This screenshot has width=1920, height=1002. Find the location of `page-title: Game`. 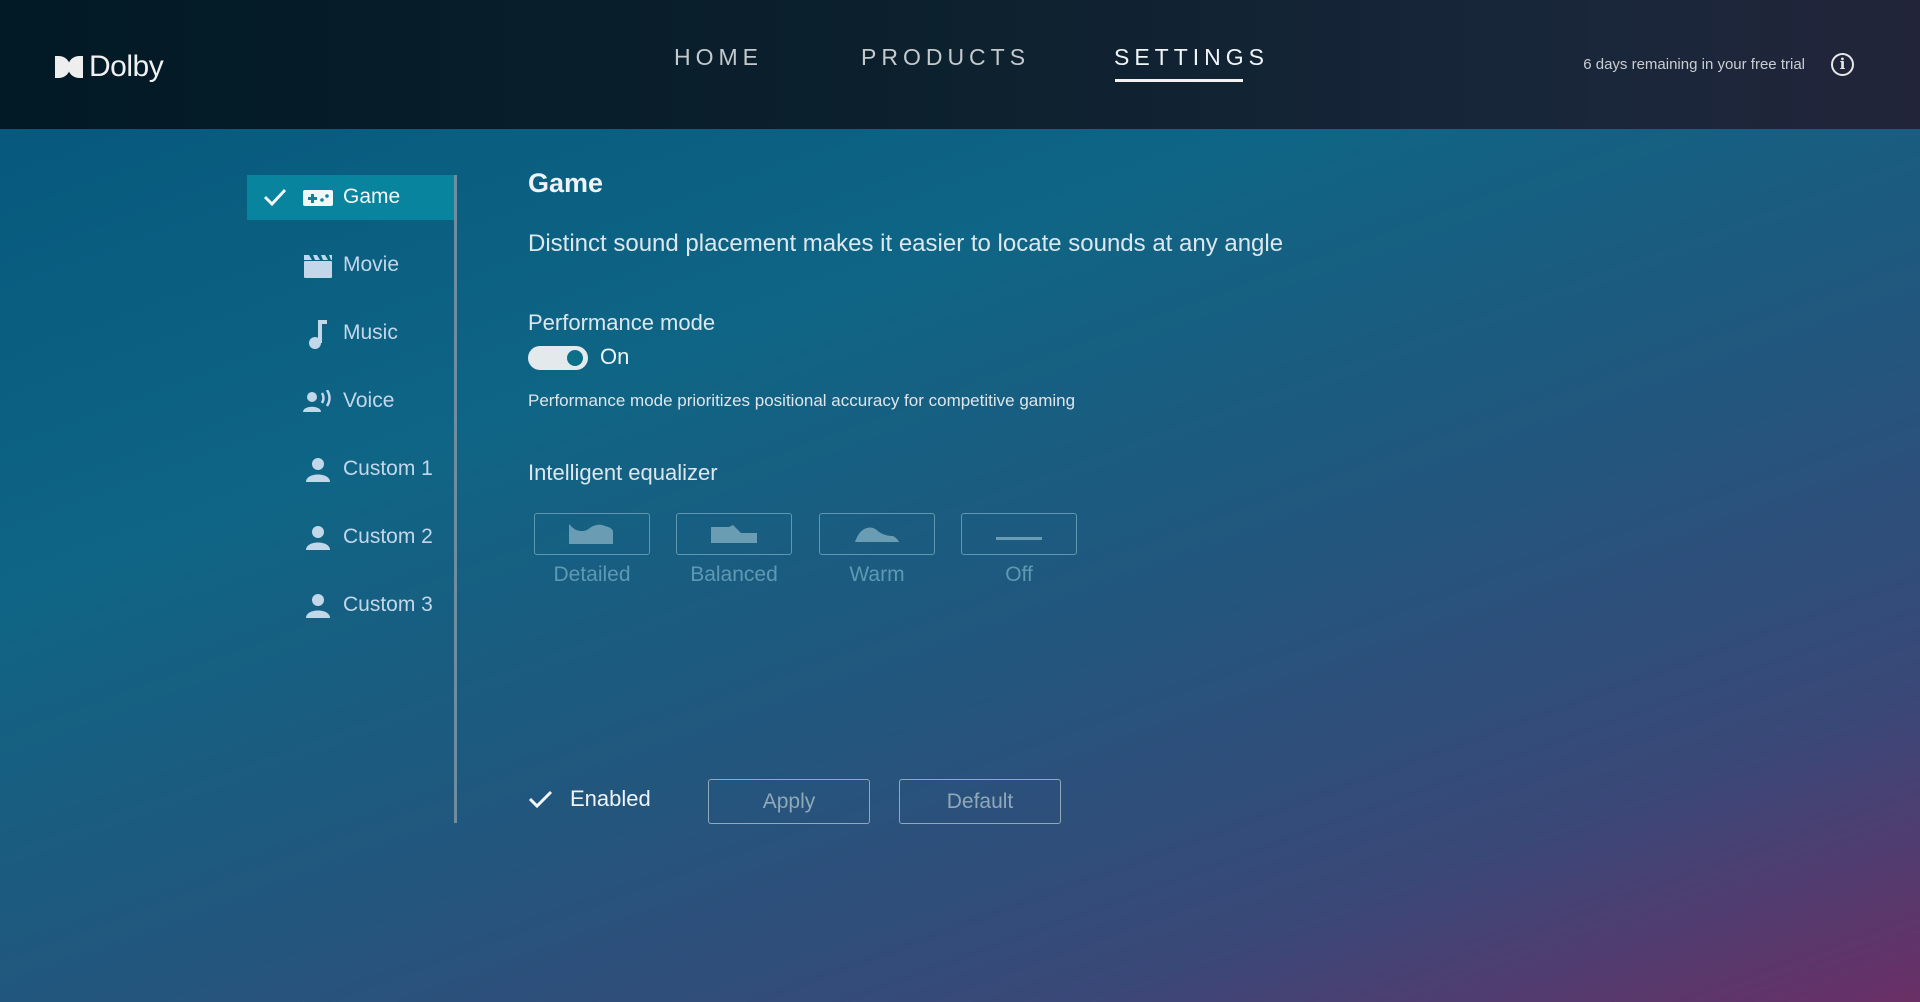

page-title: Game is located at coordinates (566, 183).